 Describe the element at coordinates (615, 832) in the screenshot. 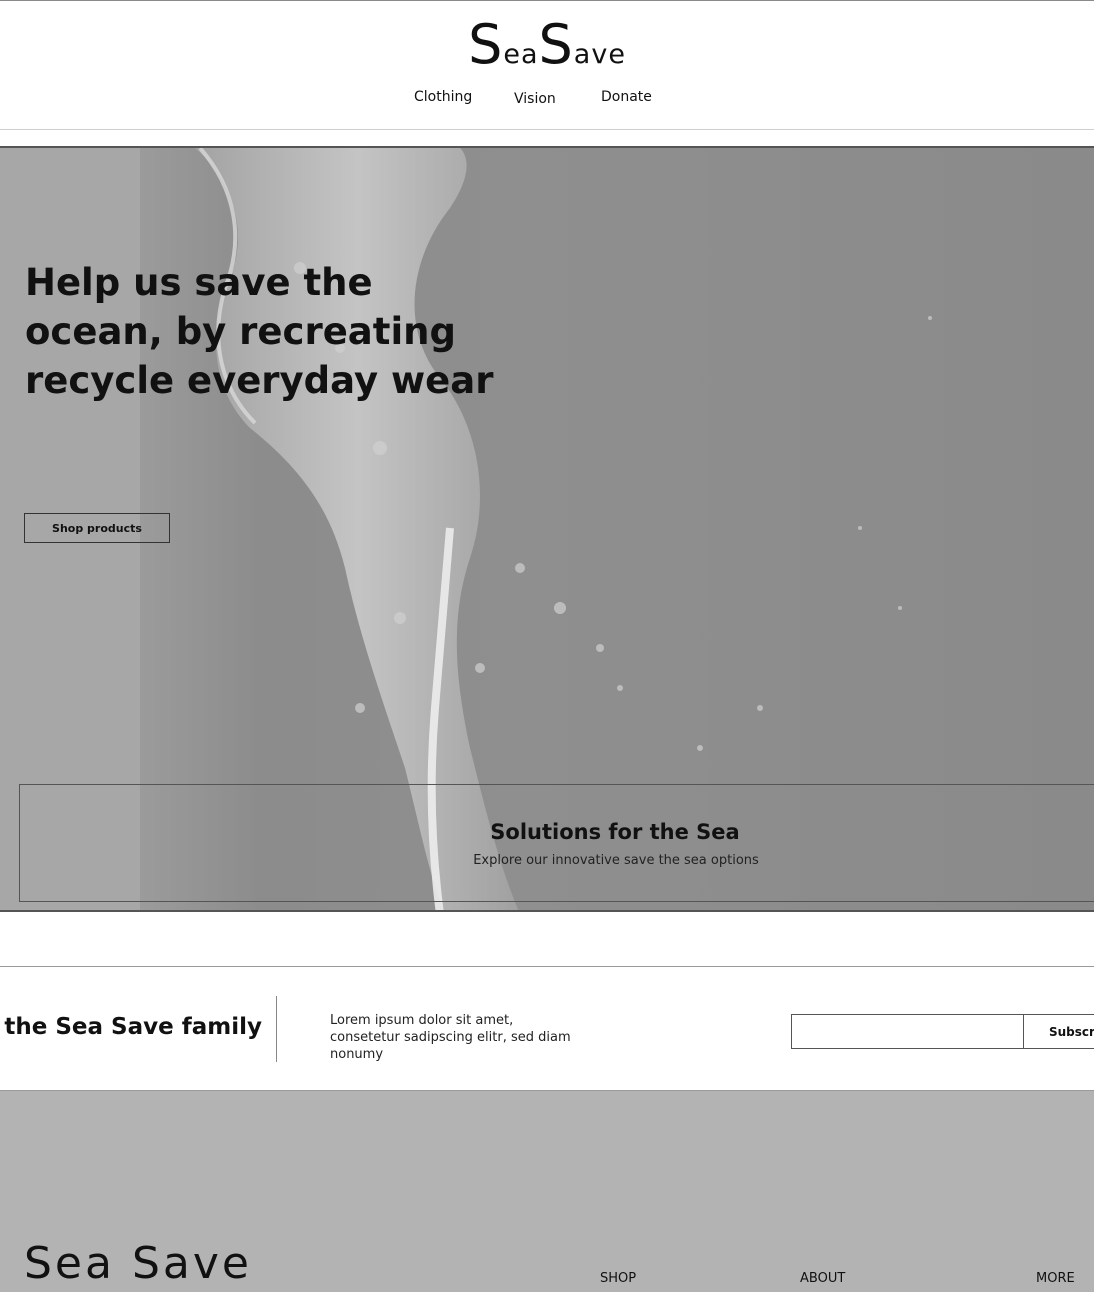

I see `solutions-title: Solutions for the Sea` at that location.